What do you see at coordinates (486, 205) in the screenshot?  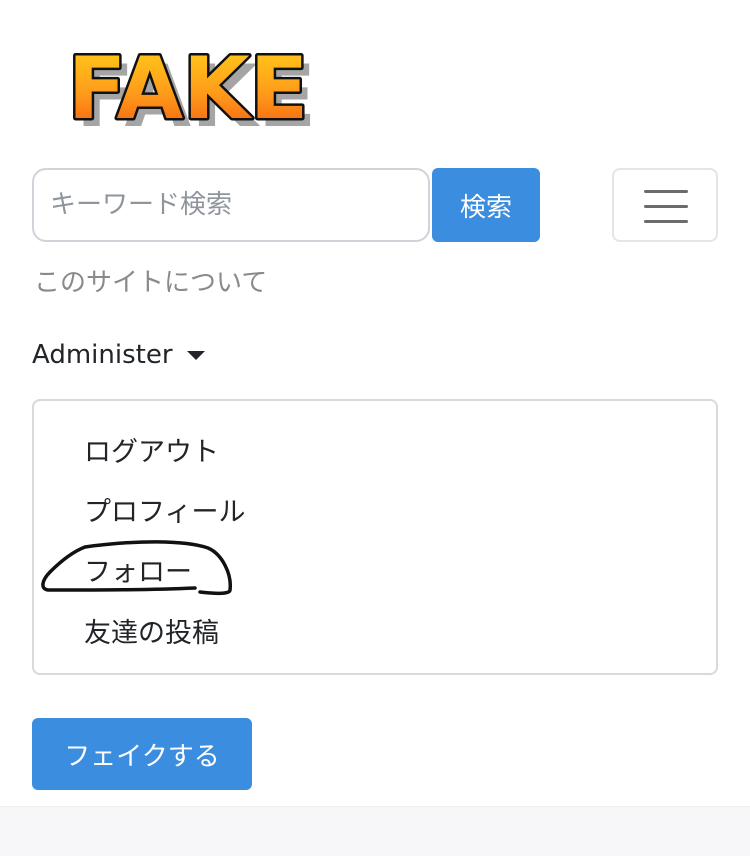 I see `search-button: 検索` at bounding box center [486, 205].